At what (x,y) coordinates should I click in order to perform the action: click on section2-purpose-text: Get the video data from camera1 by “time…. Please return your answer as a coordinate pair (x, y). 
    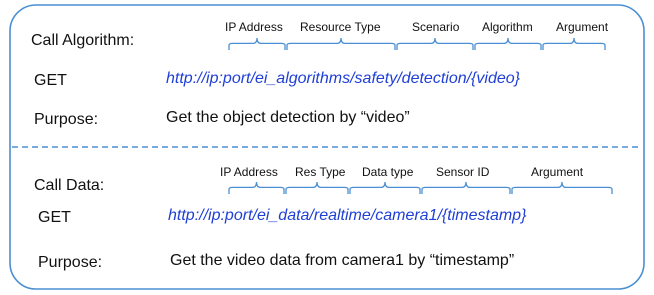
    Looking at the image, I should click on (342, 260).